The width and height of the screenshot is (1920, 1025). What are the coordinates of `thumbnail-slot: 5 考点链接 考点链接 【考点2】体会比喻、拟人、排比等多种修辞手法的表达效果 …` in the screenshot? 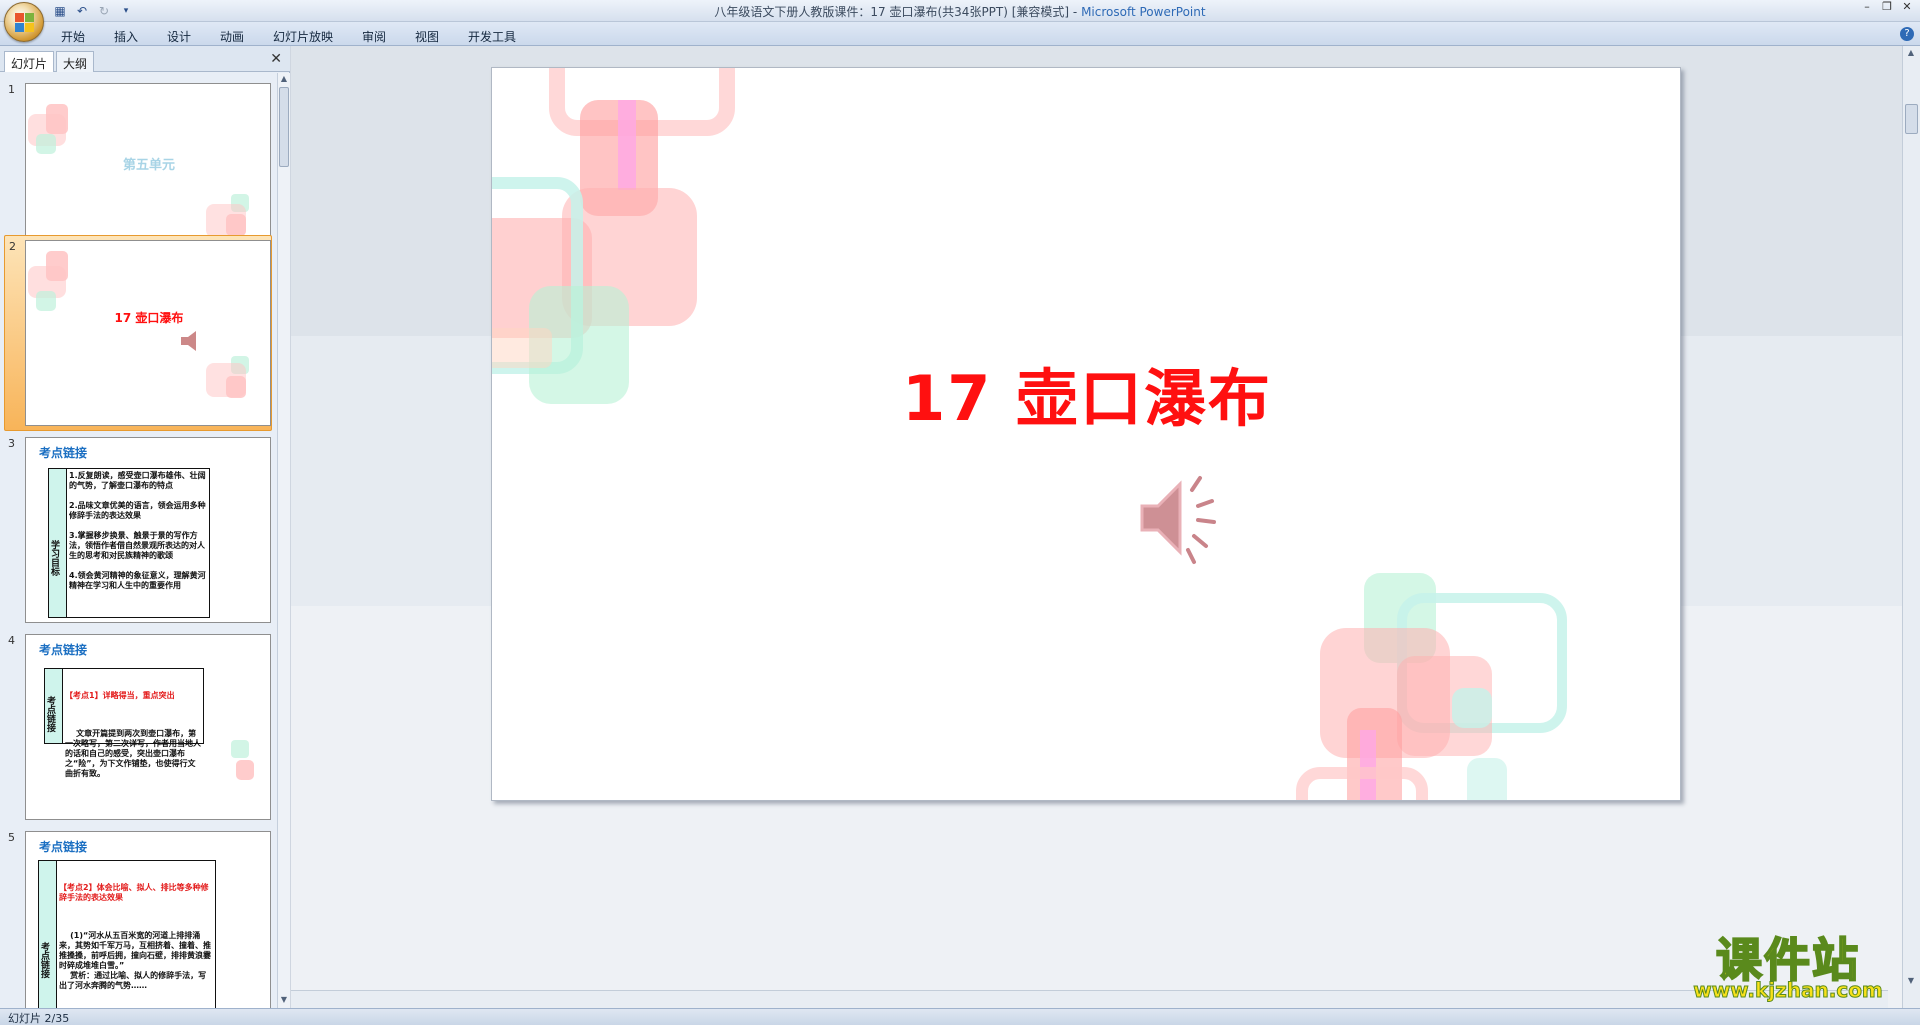 It's located at (138, 917).